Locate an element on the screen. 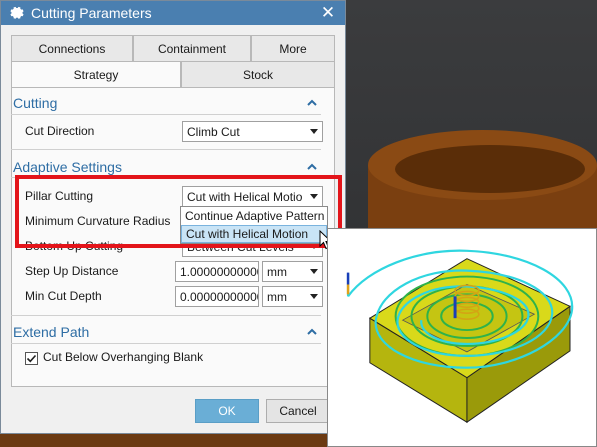  cut-below-overhanging-checkbox is located at coordinates (31, 358).